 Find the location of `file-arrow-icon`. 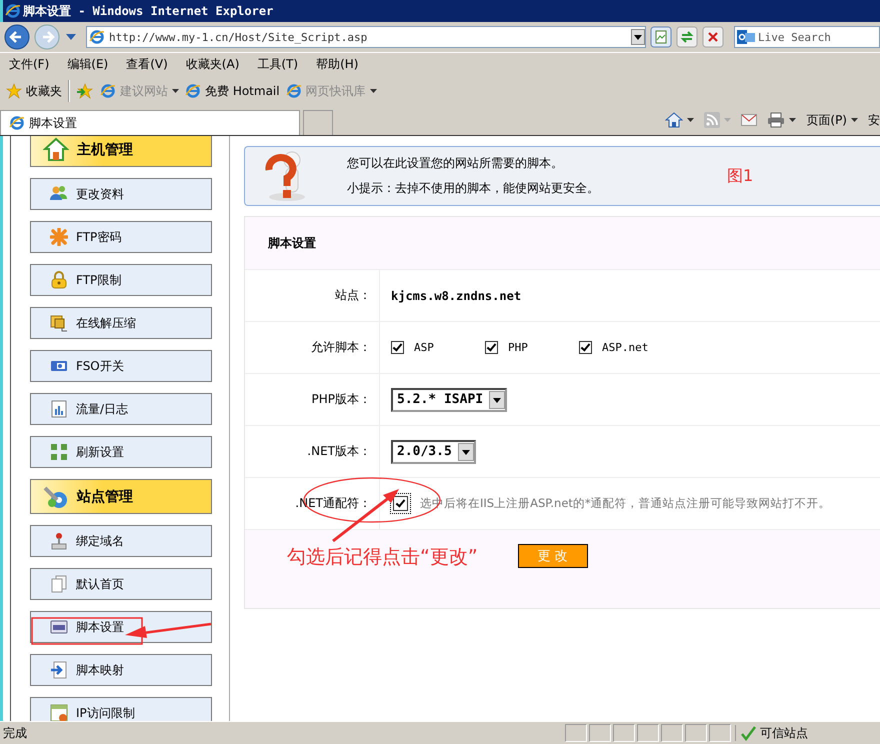

file-arrow-icon is located at coordinates (59, 670).